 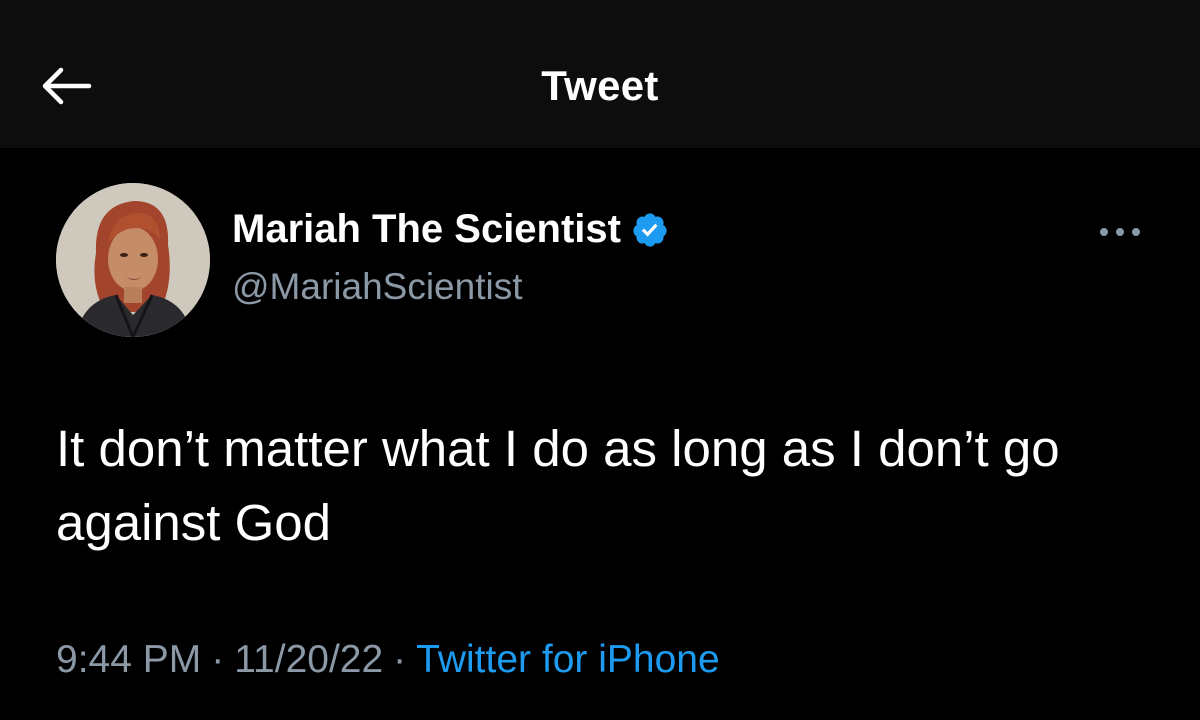 What do you see at coordinates (388, 660) in the screenshot?
I see `tweet-metadata: 9:44 PM · 11/20/22 · Twitter for iPhone` at bounding box center [388, 660].